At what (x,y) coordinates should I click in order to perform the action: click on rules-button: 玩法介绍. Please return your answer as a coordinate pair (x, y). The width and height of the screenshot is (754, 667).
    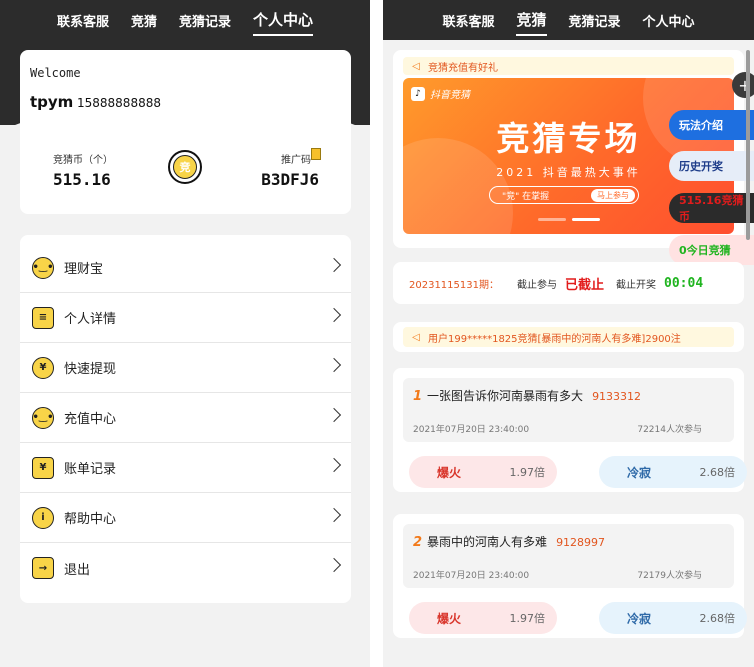
    Looking at the image, I should click on (711, 125).